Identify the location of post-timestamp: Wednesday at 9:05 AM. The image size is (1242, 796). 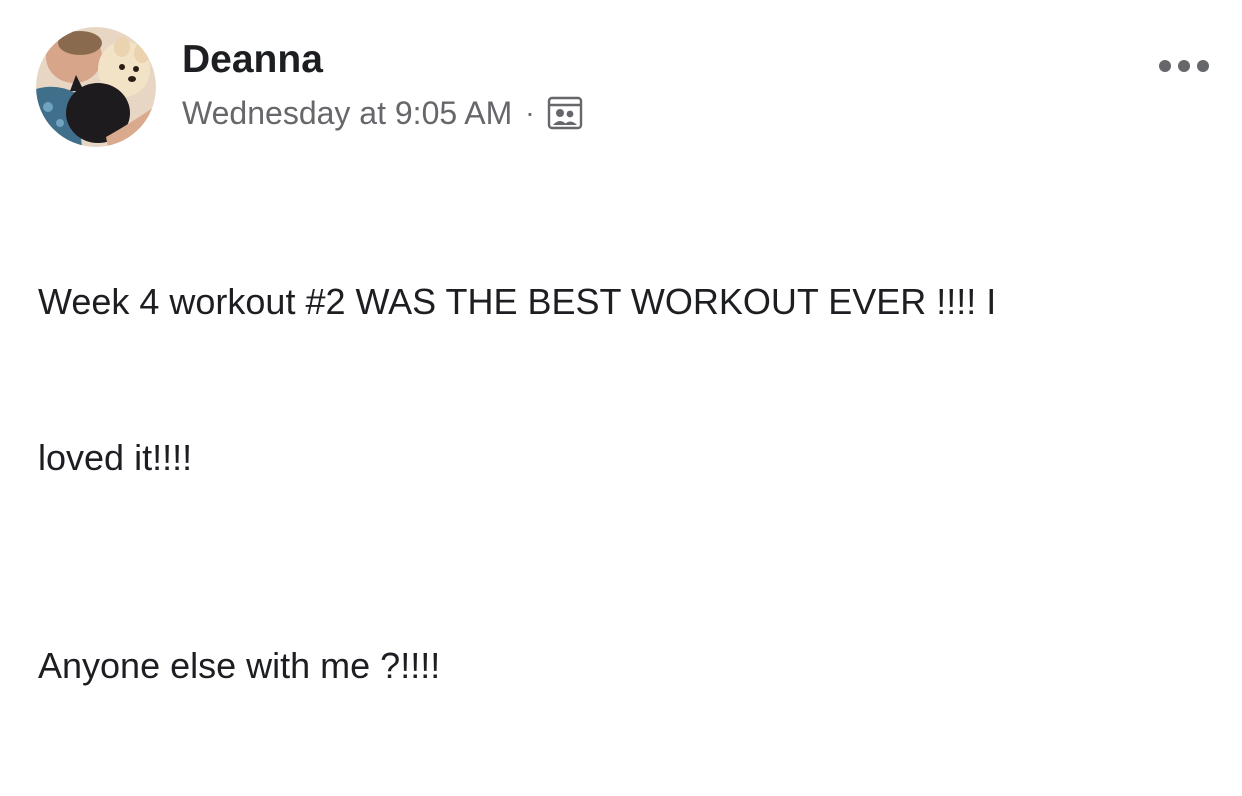
(347, 113).